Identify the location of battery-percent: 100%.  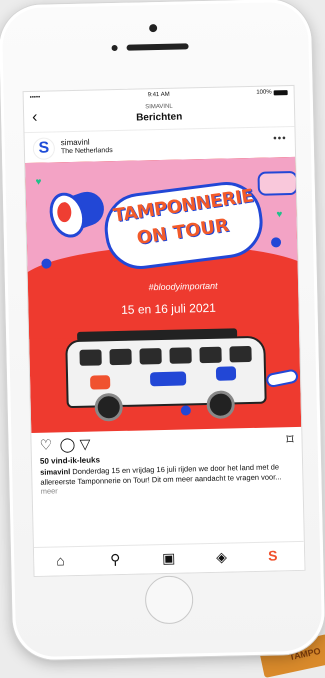
(264, 92).